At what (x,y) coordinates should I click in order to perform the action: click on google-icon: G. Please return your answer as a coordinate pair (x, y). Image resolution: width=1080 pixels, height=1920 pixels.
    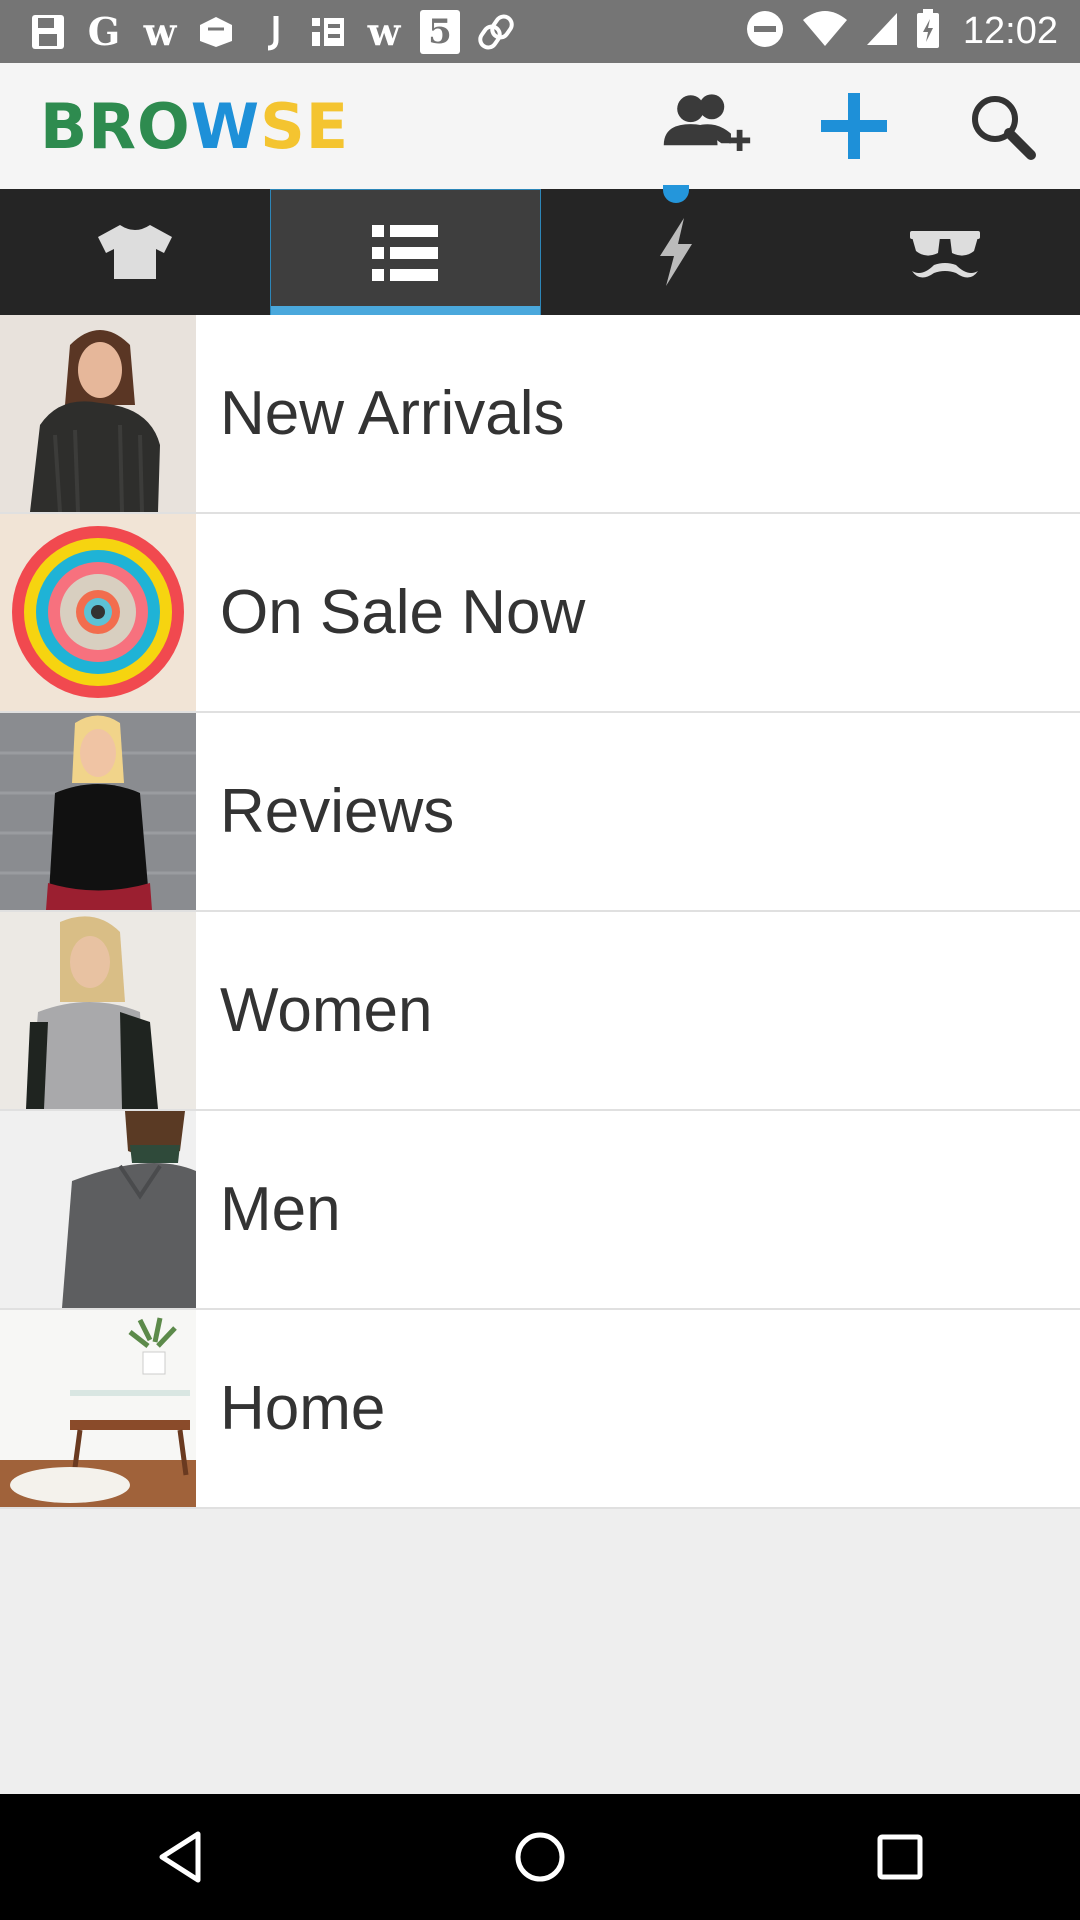
    Looking at the image, I should click on (104, 31).